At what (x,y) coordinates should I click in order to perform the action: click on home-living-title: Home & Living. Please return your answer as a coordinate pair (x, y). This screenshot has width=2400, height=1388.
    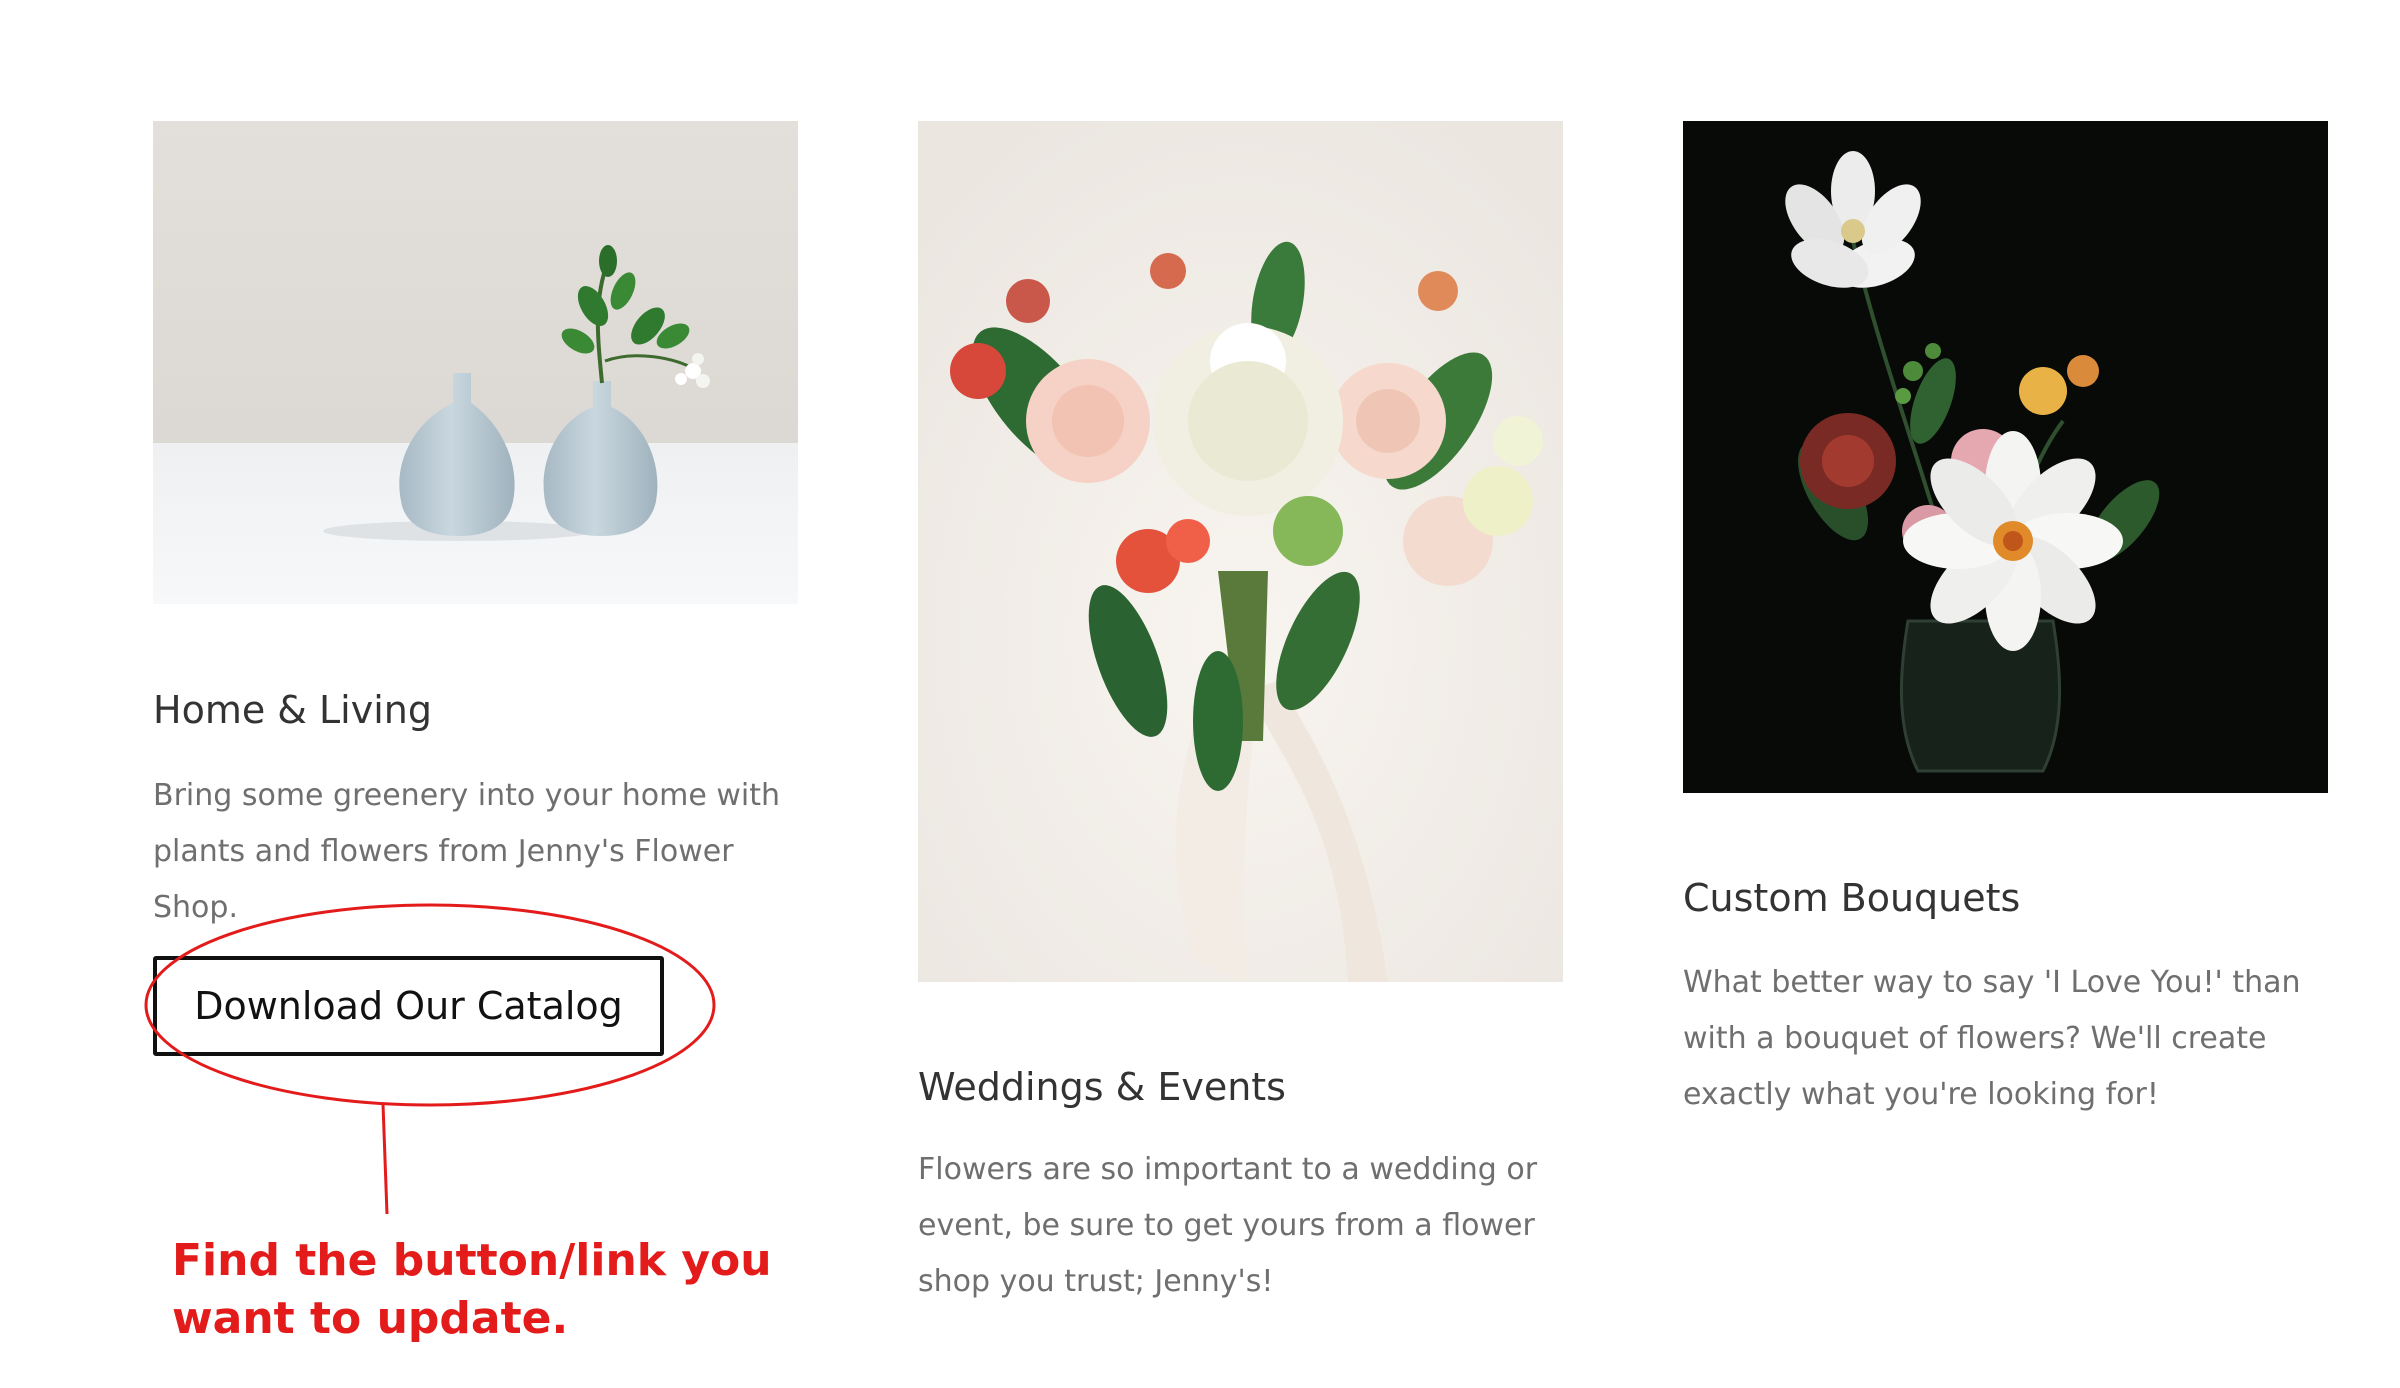
    Looking at the image, I should click on (292, 710).